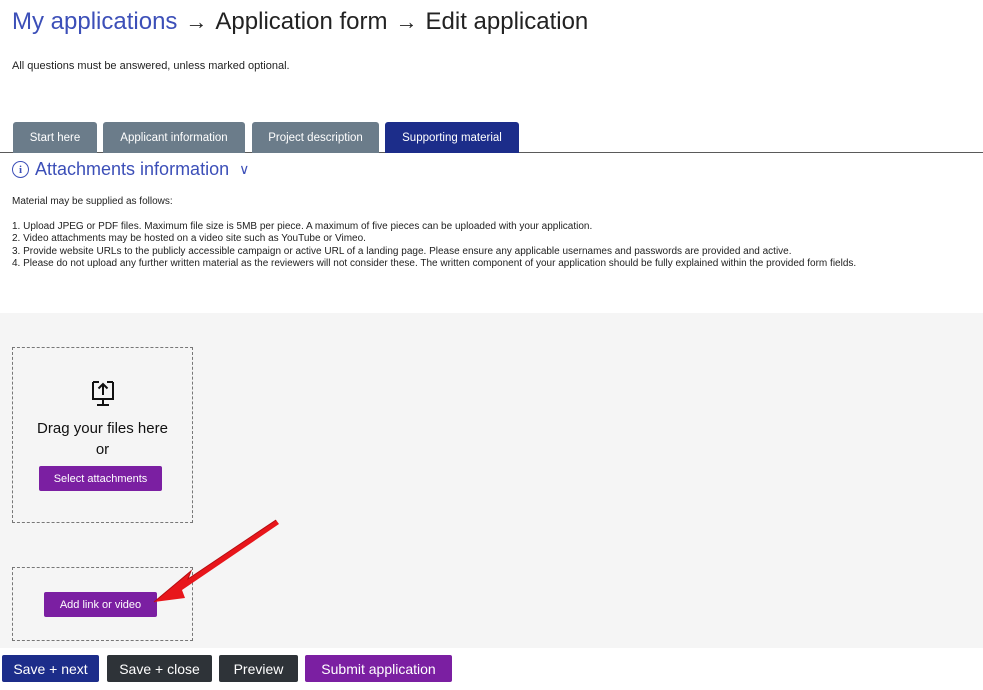 This screenshot has width=983, height=690. What do you see at coordinates (94, 22) in the screenshot?
I see `breadcrumb-my-applications-link: My applications` at bounding box center [94, 22].